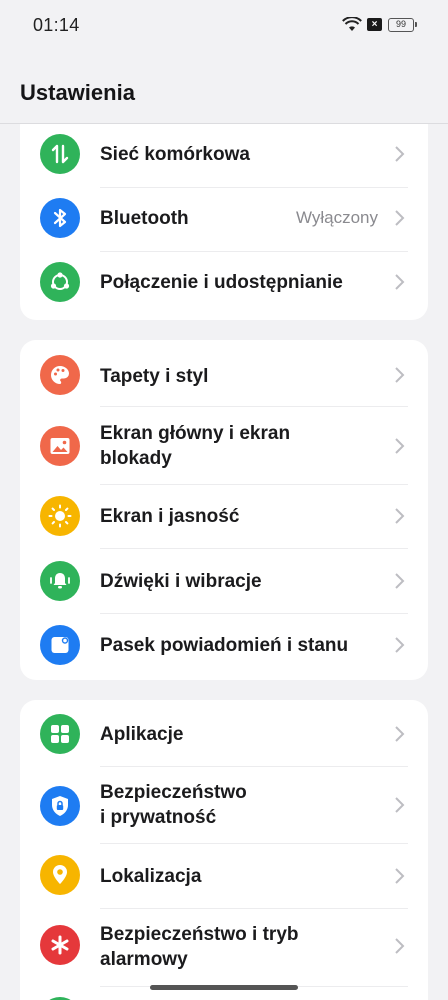 The image size is (448, 1000). I want to click on apps-grid-icon, so click(60, 734).